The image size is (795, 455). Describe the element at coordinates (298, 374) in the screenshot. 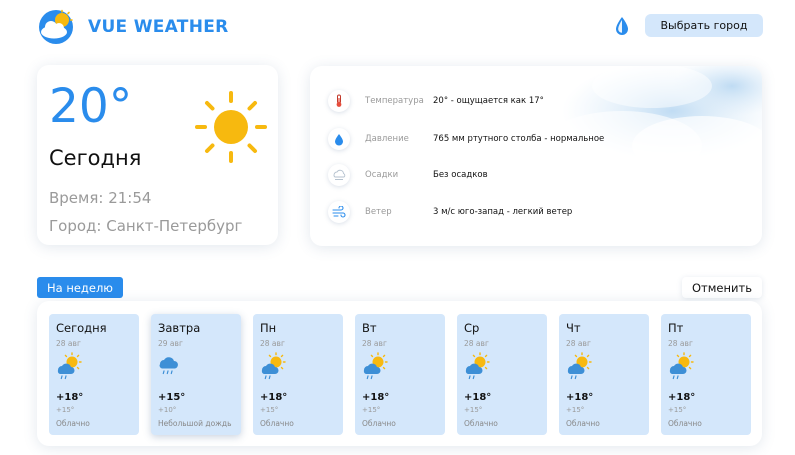

I see `forecast-day-card: Пн 28 авг +18° +15° Облачно` at that location.